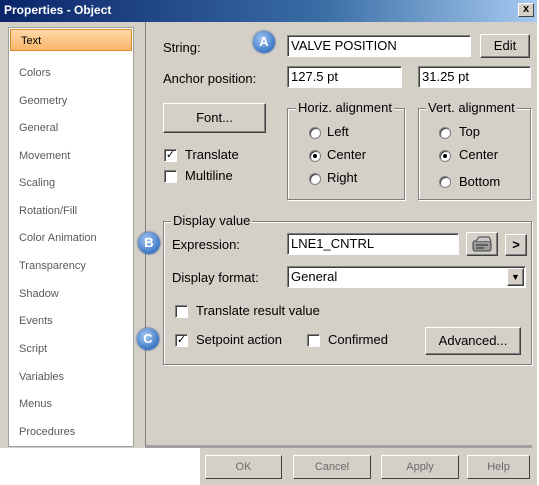  Describe the element at coordinates (526, 10) in the screenshot. I see `close-button: x` at that location.